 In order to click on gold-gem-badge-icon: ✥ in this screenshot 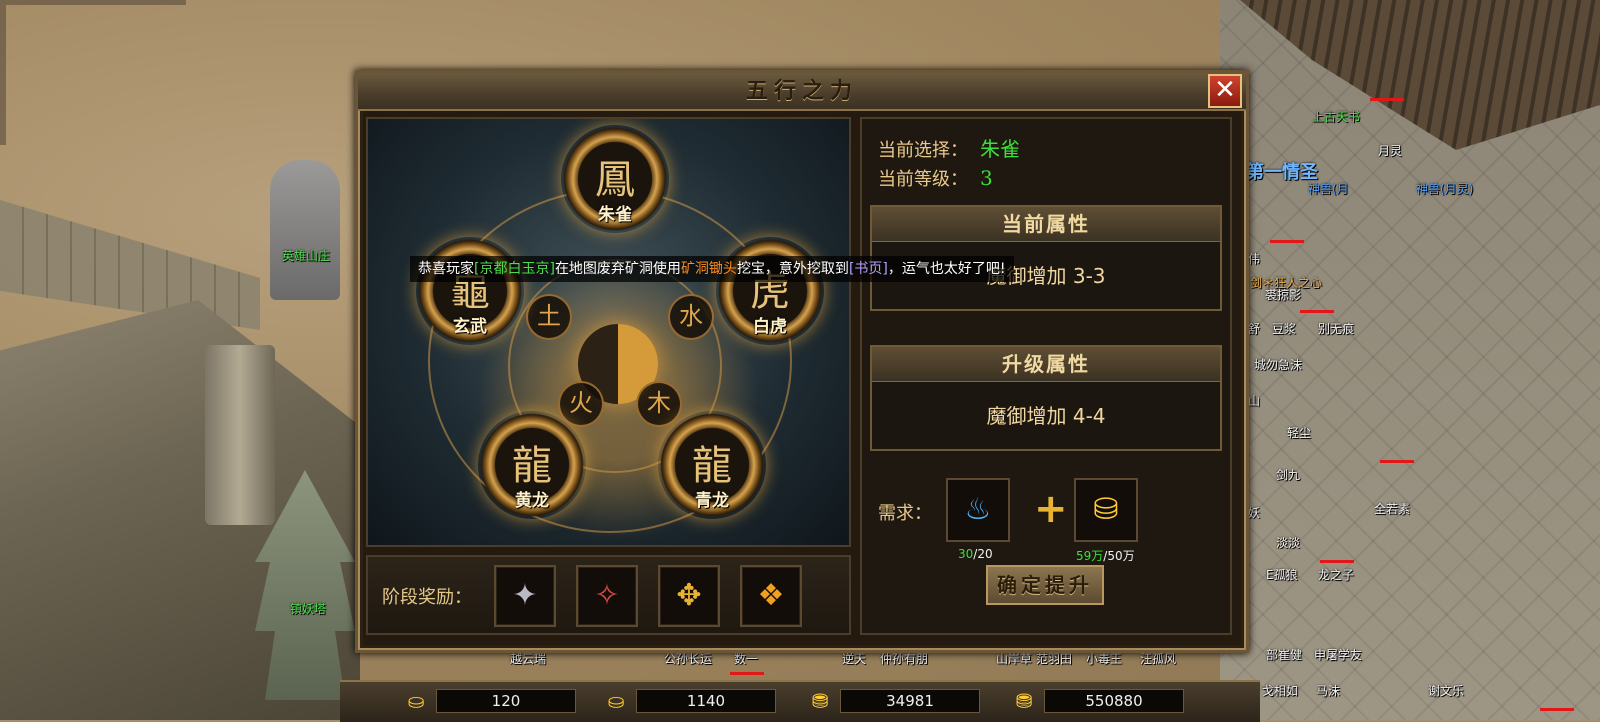, I will do `click(689, 596)`.